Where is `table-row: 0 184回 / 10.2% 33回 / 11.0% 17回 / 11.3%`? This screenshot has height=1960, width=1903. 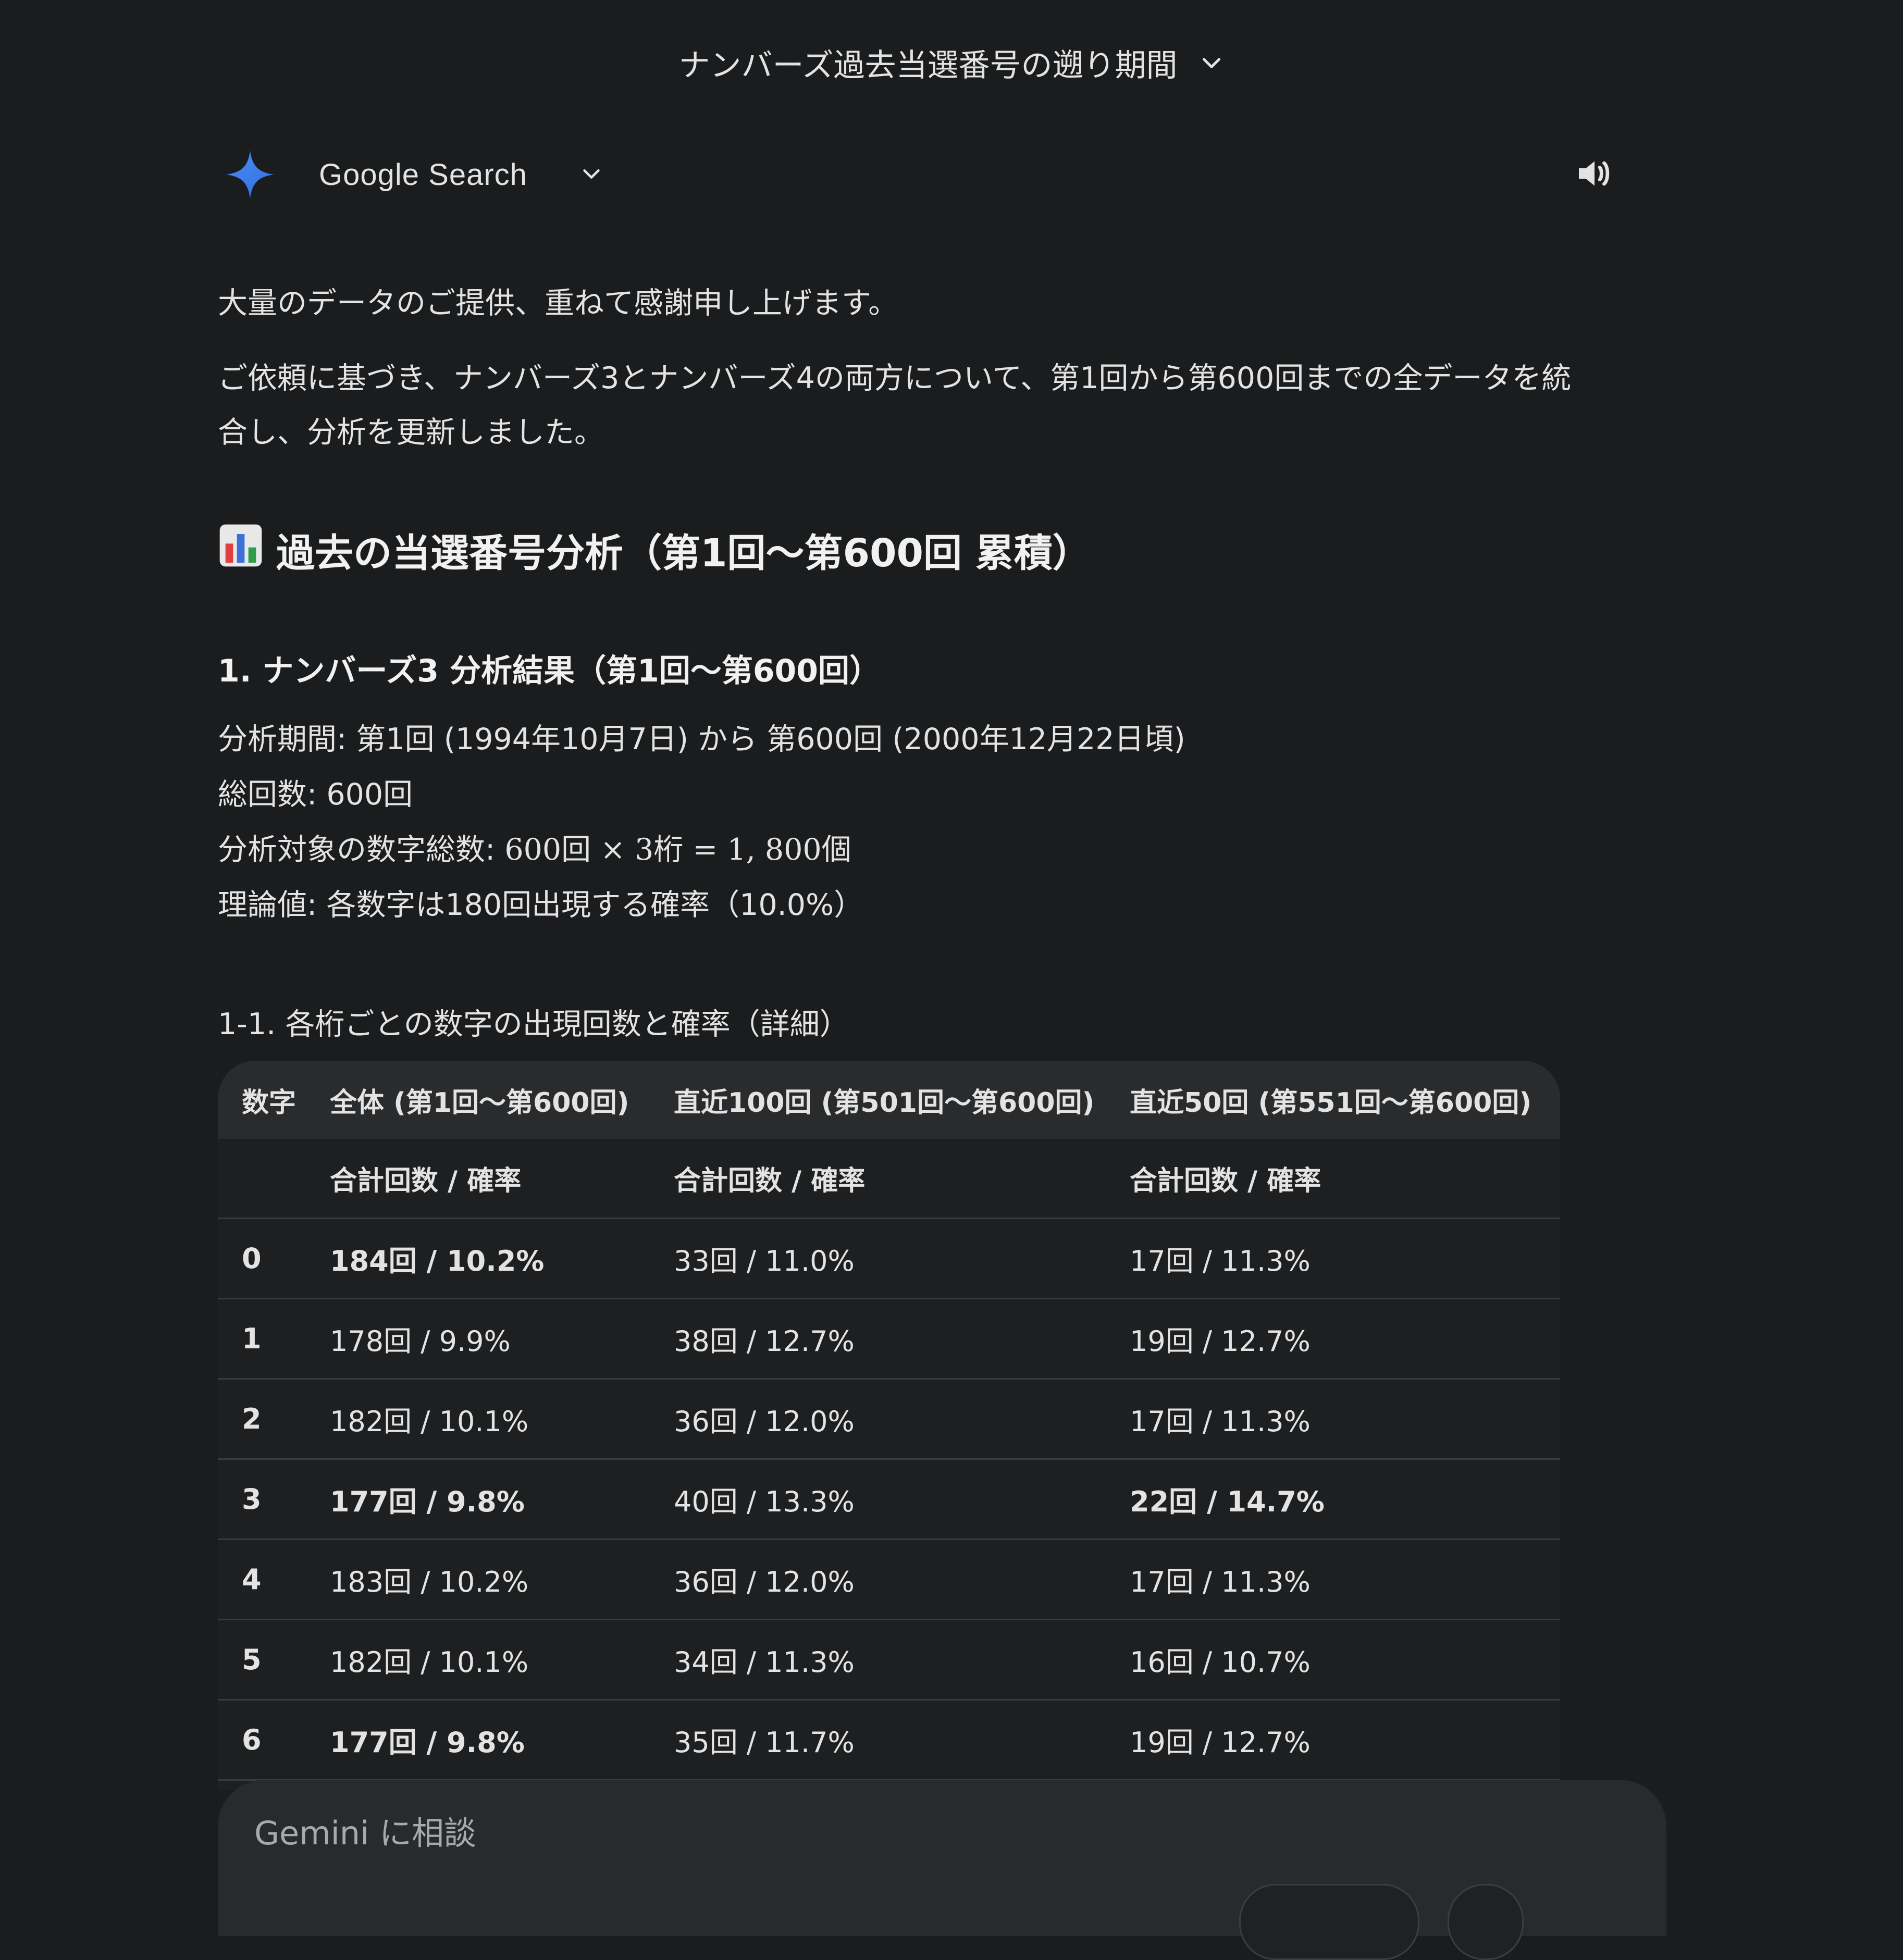 table-row: 0 184回 / 10.2% 33回 / 11.0% 17回 / 11.3% is located at coordinates (889, 1259).